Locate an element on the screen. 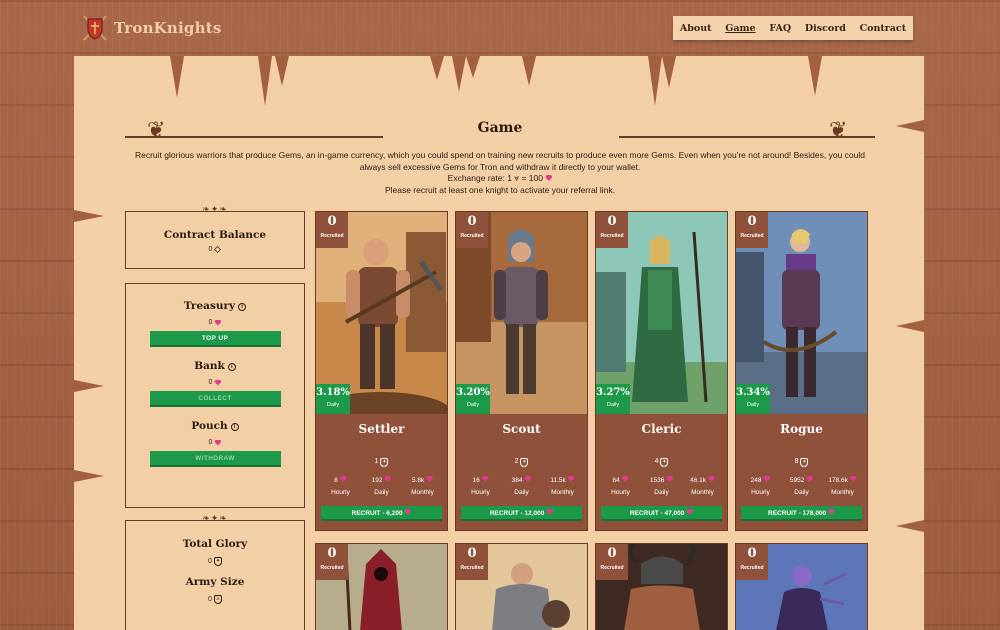  recruit-button: RECRUIT - 12,000 is located at coordinates (521, 513).